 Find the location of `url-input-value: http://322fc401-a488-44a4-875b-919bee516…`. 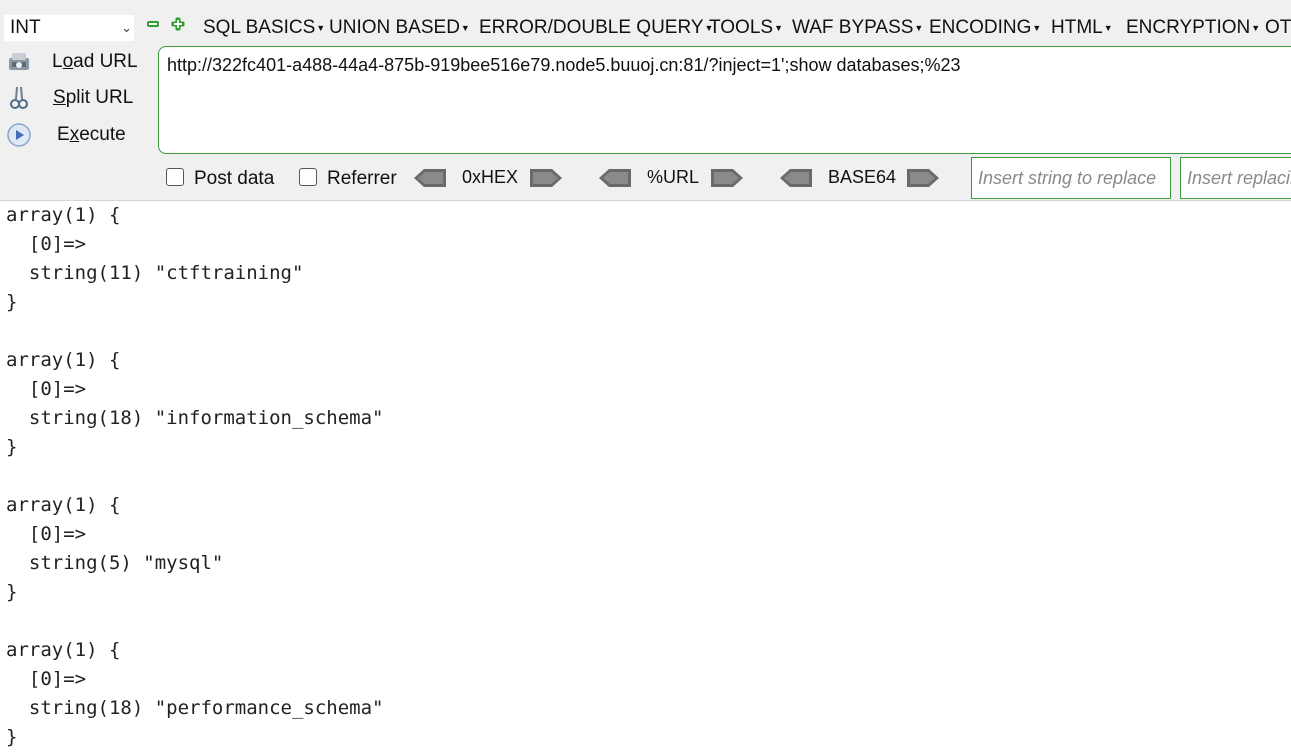

url-input-value: http://322fc401-a488-44a4-875b-919bee516… is located at coordinates (564, 65).